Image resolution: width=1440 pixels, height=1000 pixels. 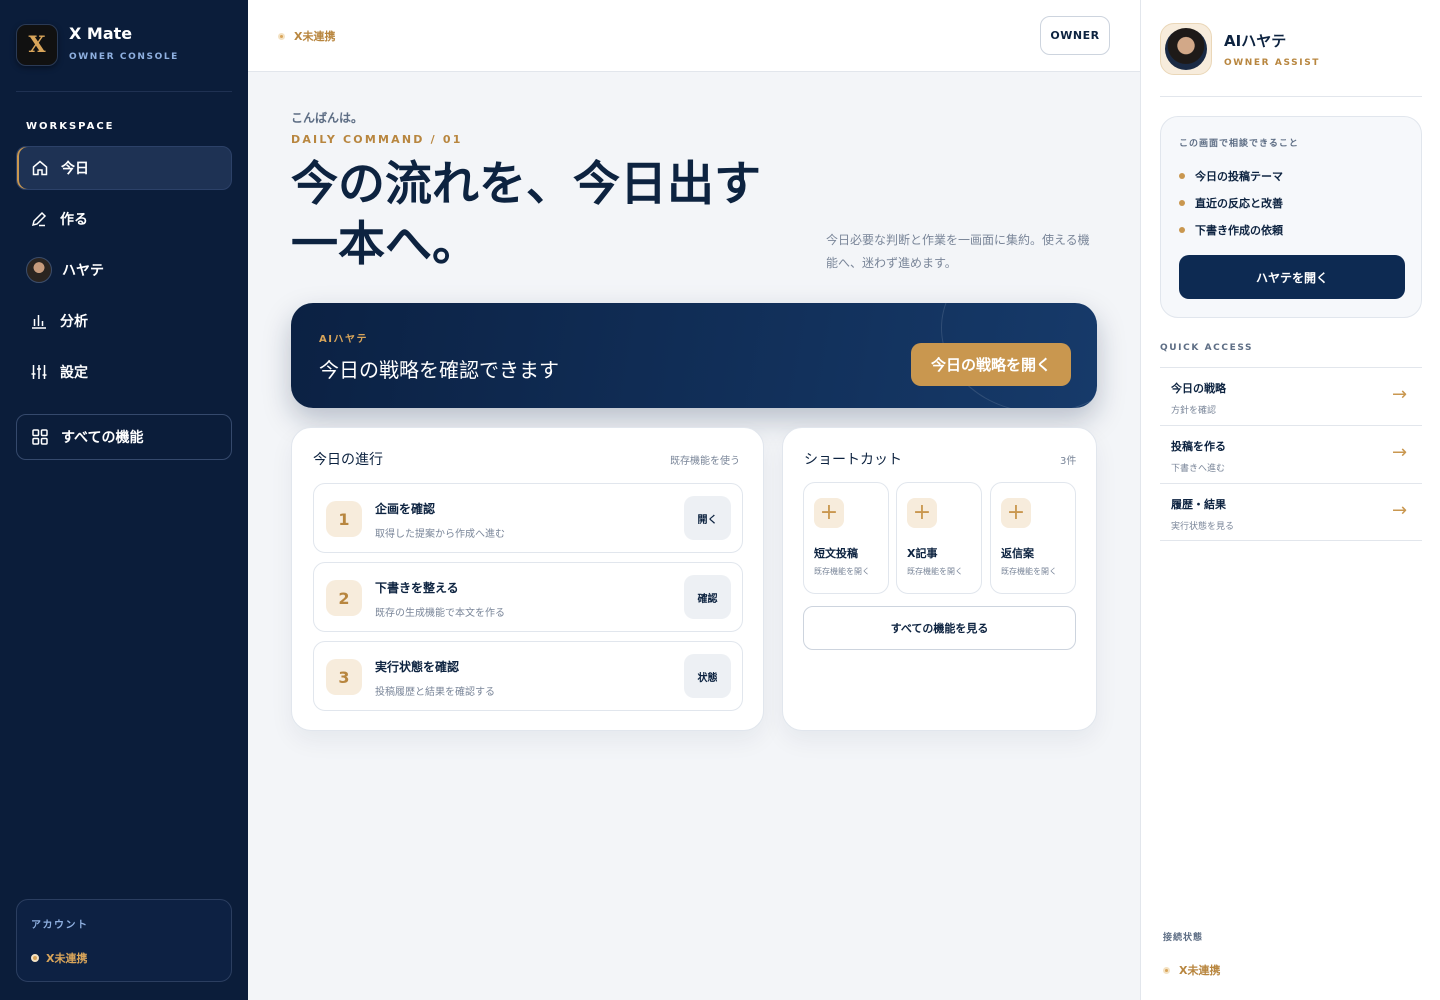 What do you see at coordinates (37, 45) in the screenshot?
I see `brand-logo: X` at bounding box center [37, 45].